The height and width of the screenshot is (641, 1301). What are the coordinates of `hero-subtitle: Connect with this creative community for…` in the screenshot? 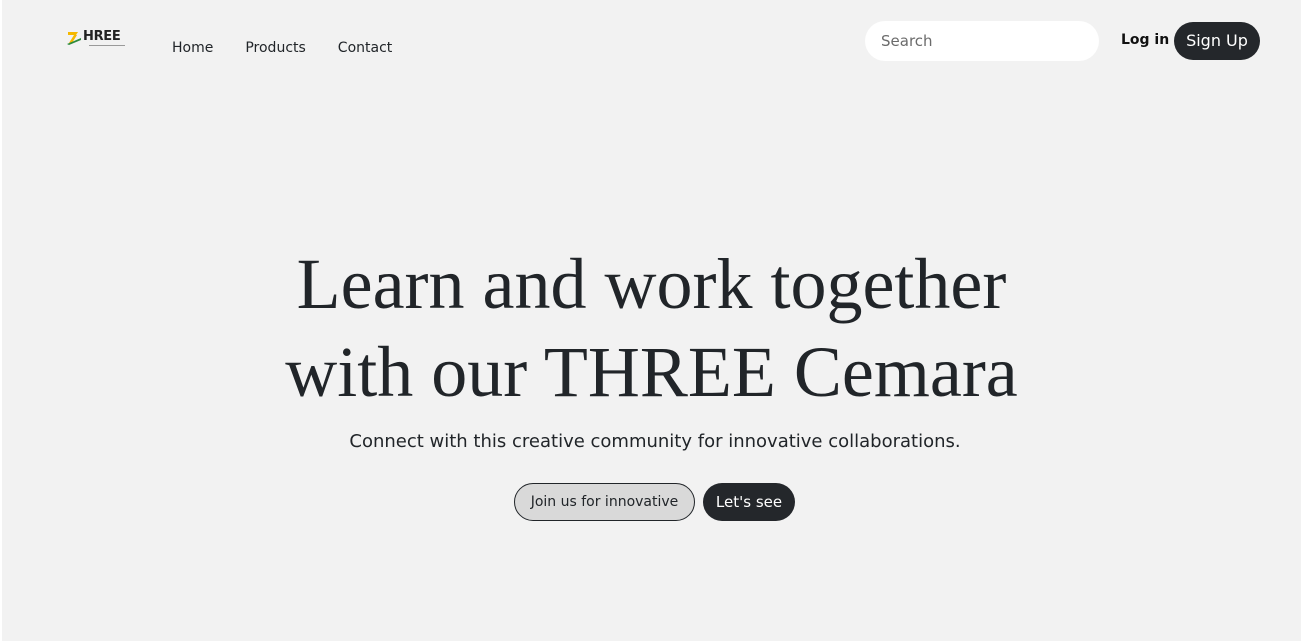 It's located at (655, 441).